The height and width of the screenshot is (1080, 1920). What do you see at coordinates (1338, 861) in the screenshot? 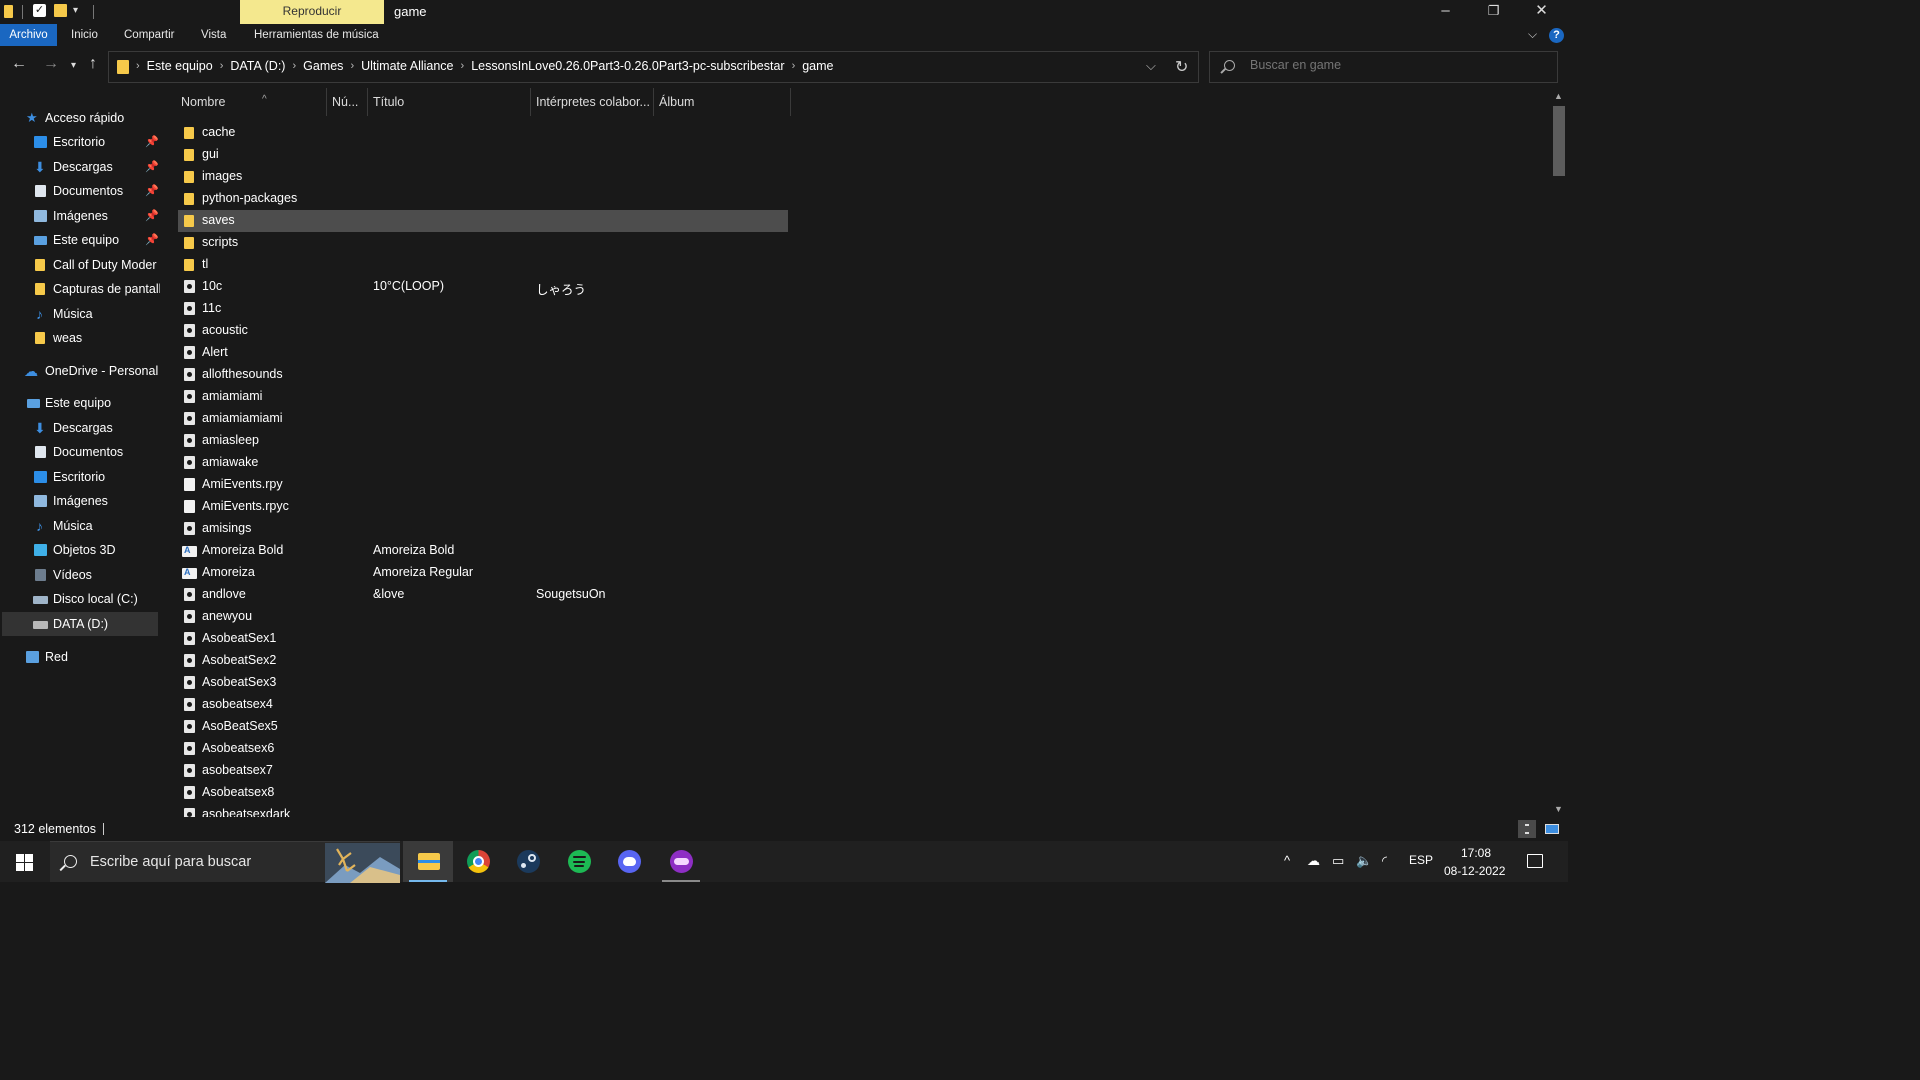
I see `battery-icon: ▭` at bounding box center [1338, 861].